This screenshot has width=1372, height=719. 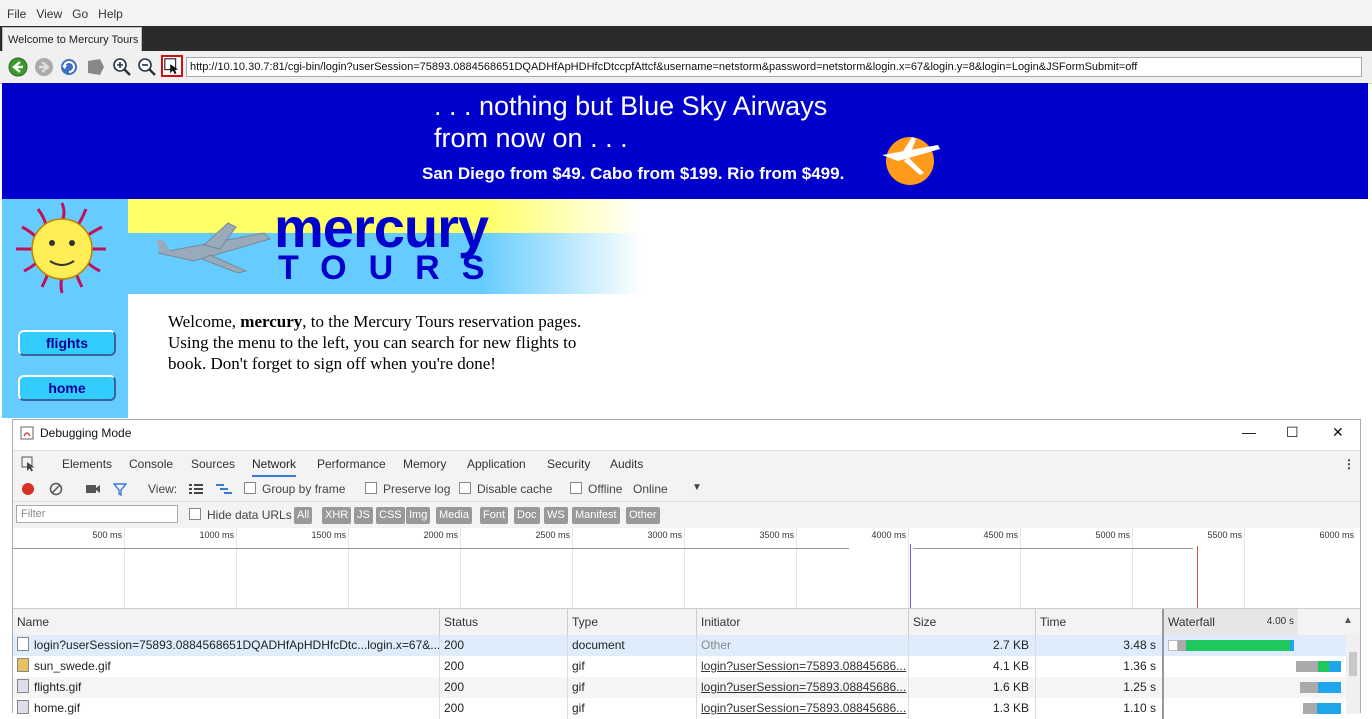 What do you see at coordinates (151, 464) in the screenshot?
I see `tab-console: Console` at bounding box center [151, 464].